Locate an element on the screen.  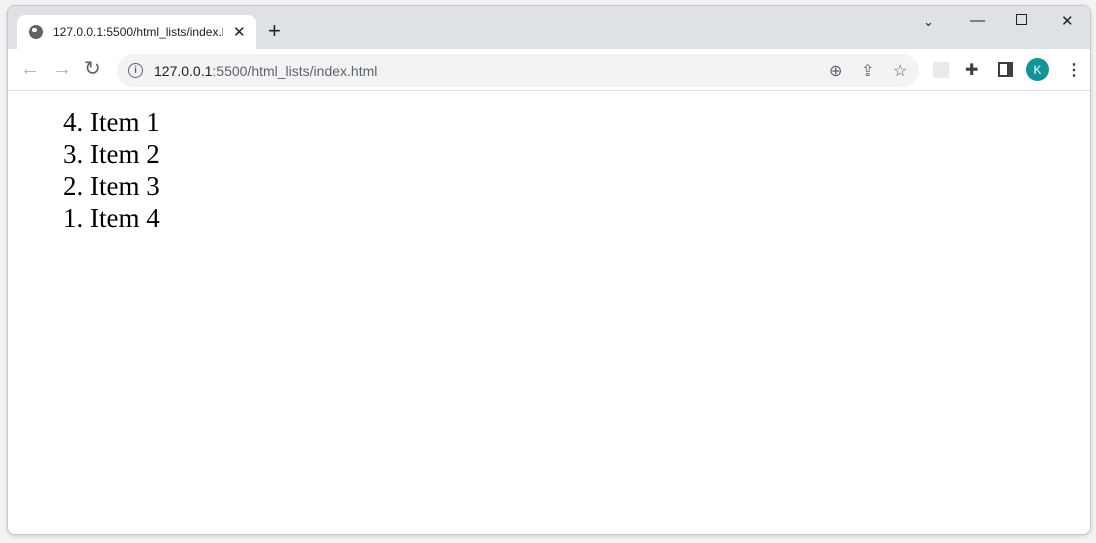
tab-active: 127.0.0.1:5500/html_lists/index.h ✕ is located at coordinates (136, 32).